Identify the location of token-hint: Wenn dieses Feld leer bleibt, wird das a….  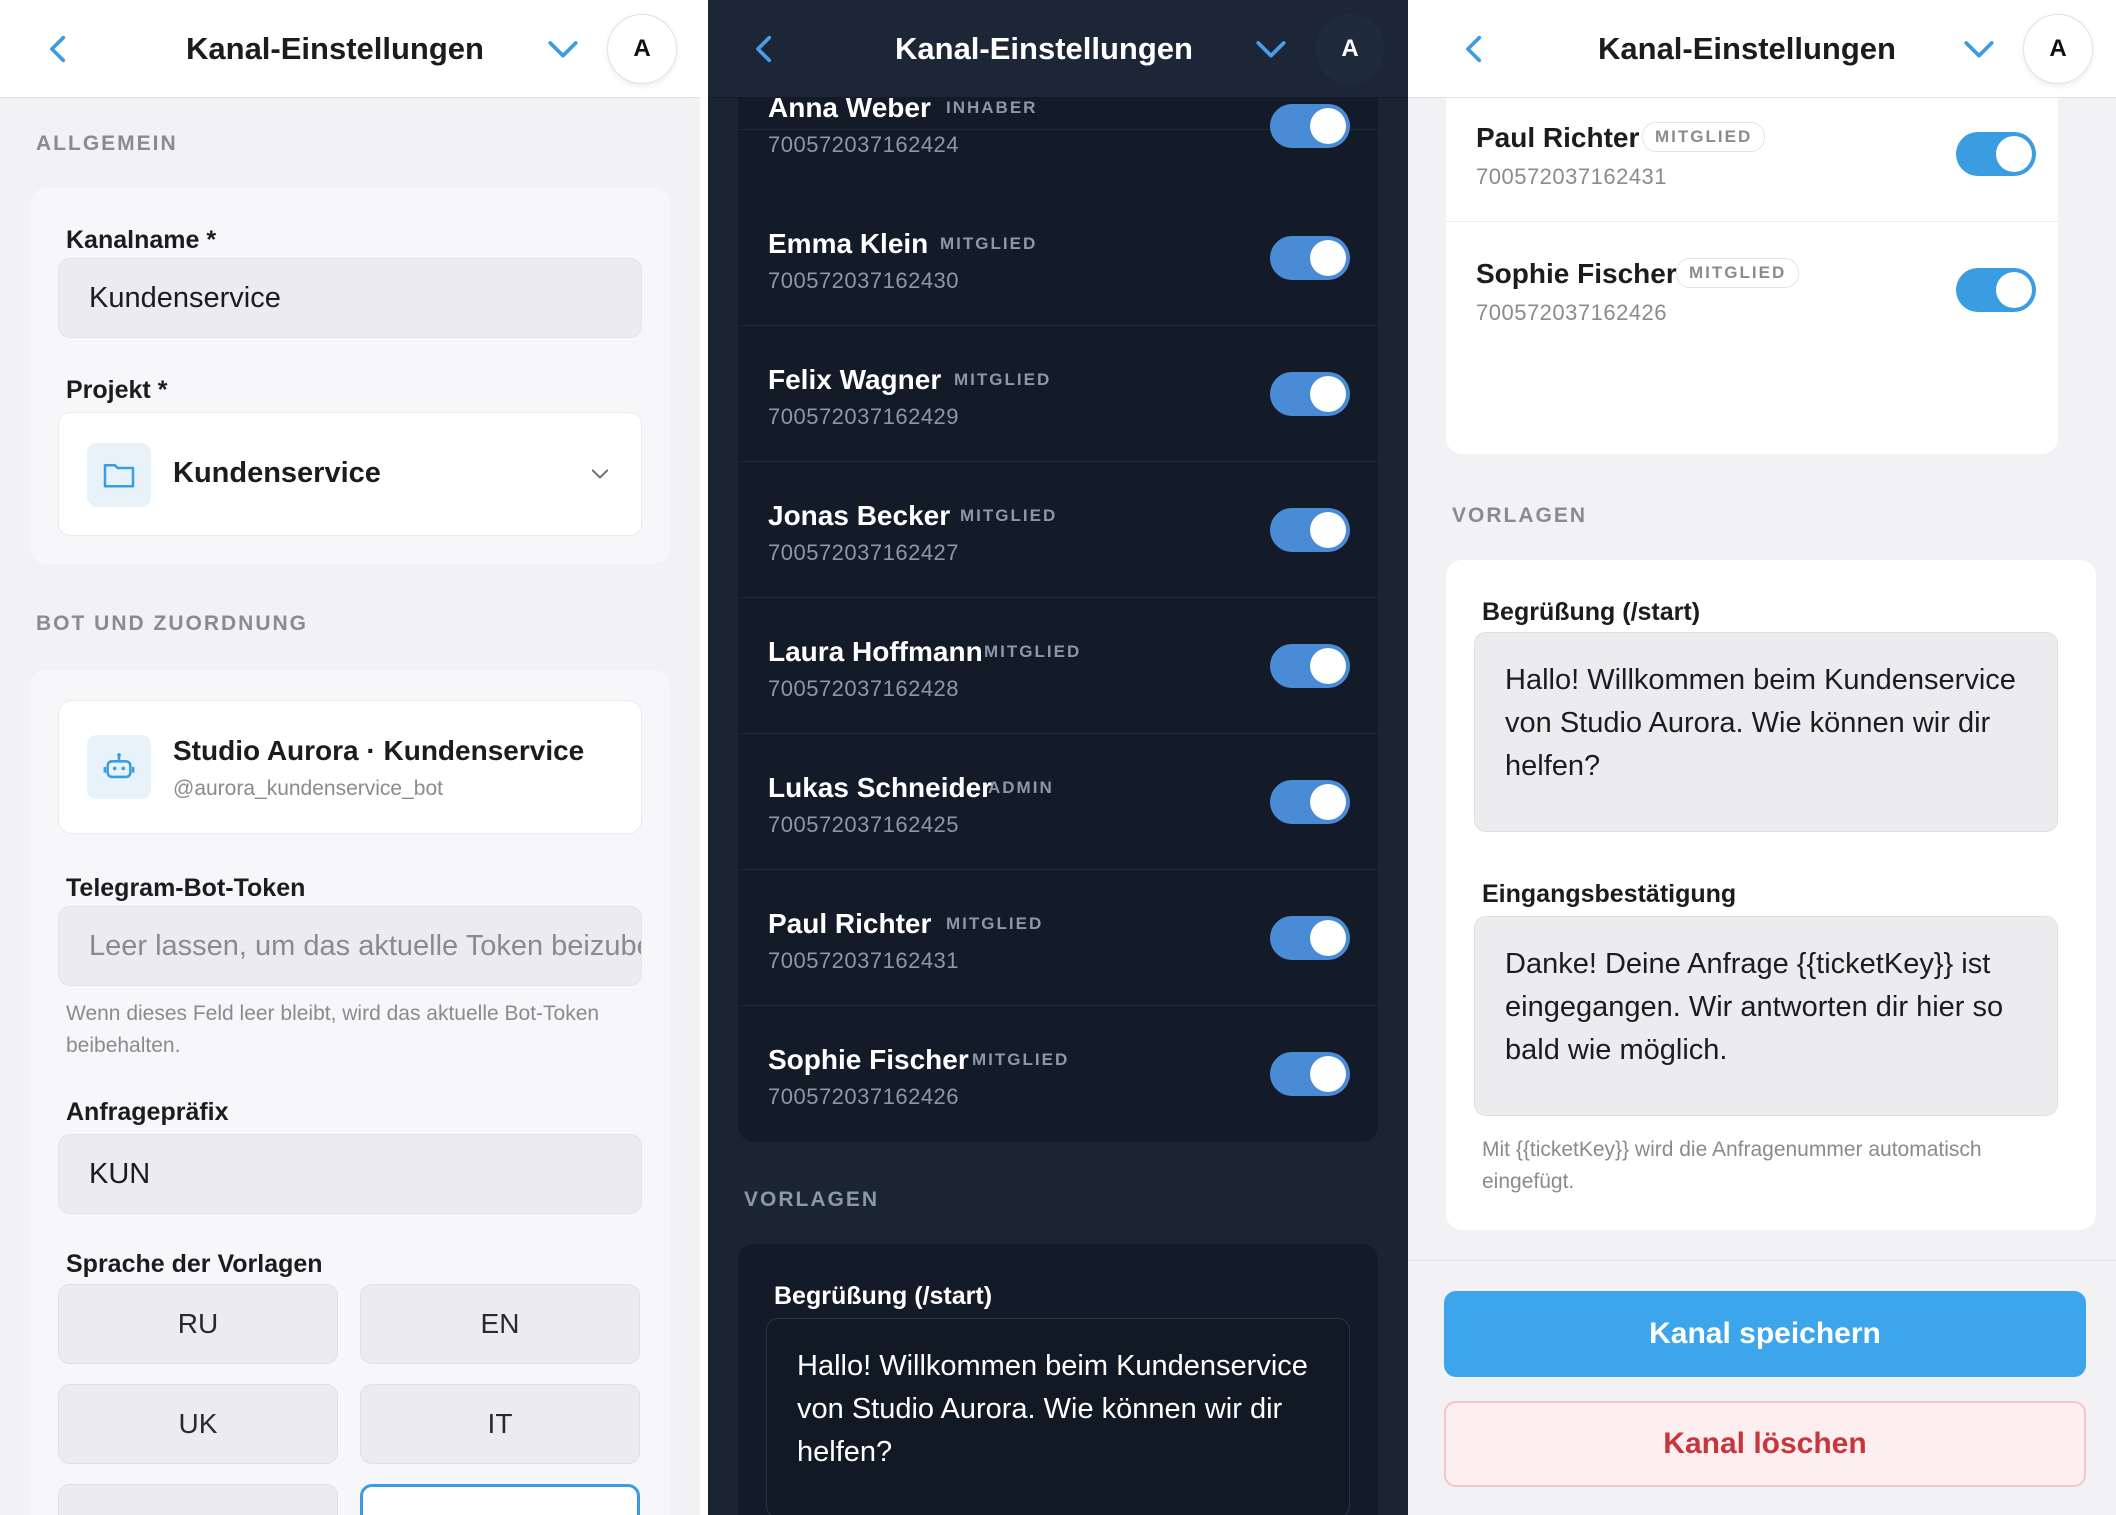
(333, 1029).